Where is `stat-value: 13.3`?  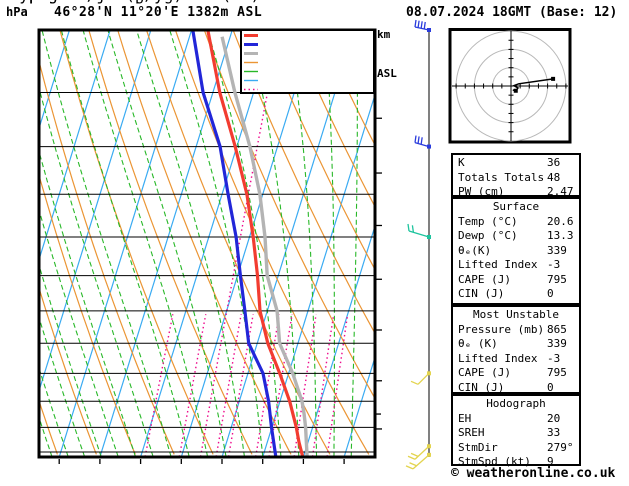
stat-value: 13.3 is located at coordinates (560, 235).